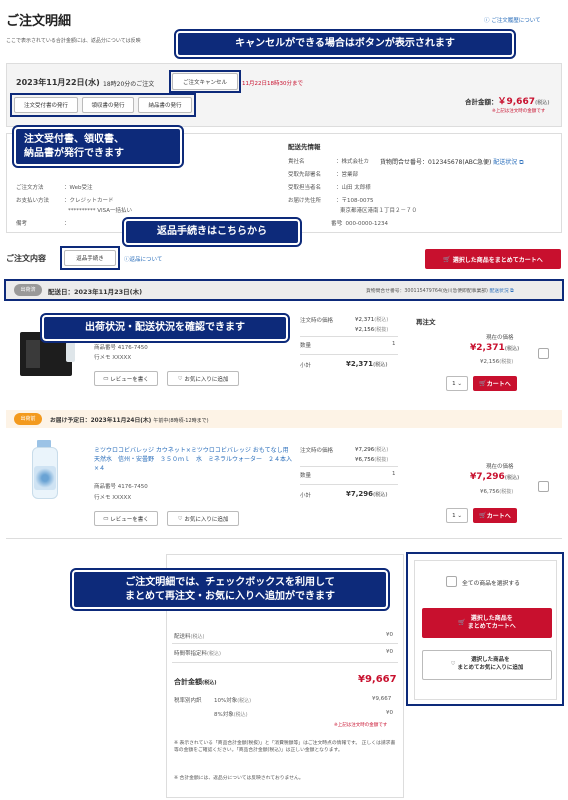 The width and height of the screenshot is (568, 800). I want to click on info-value: ********** VISA一括払い, so click(100, 211).